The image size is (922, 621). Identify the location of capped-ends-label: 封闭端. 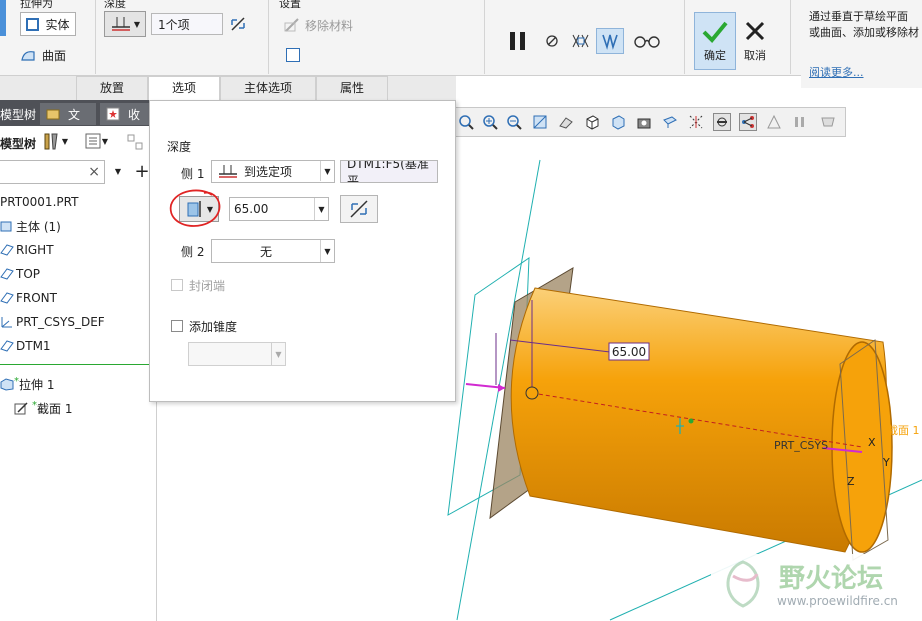
(207, 286).